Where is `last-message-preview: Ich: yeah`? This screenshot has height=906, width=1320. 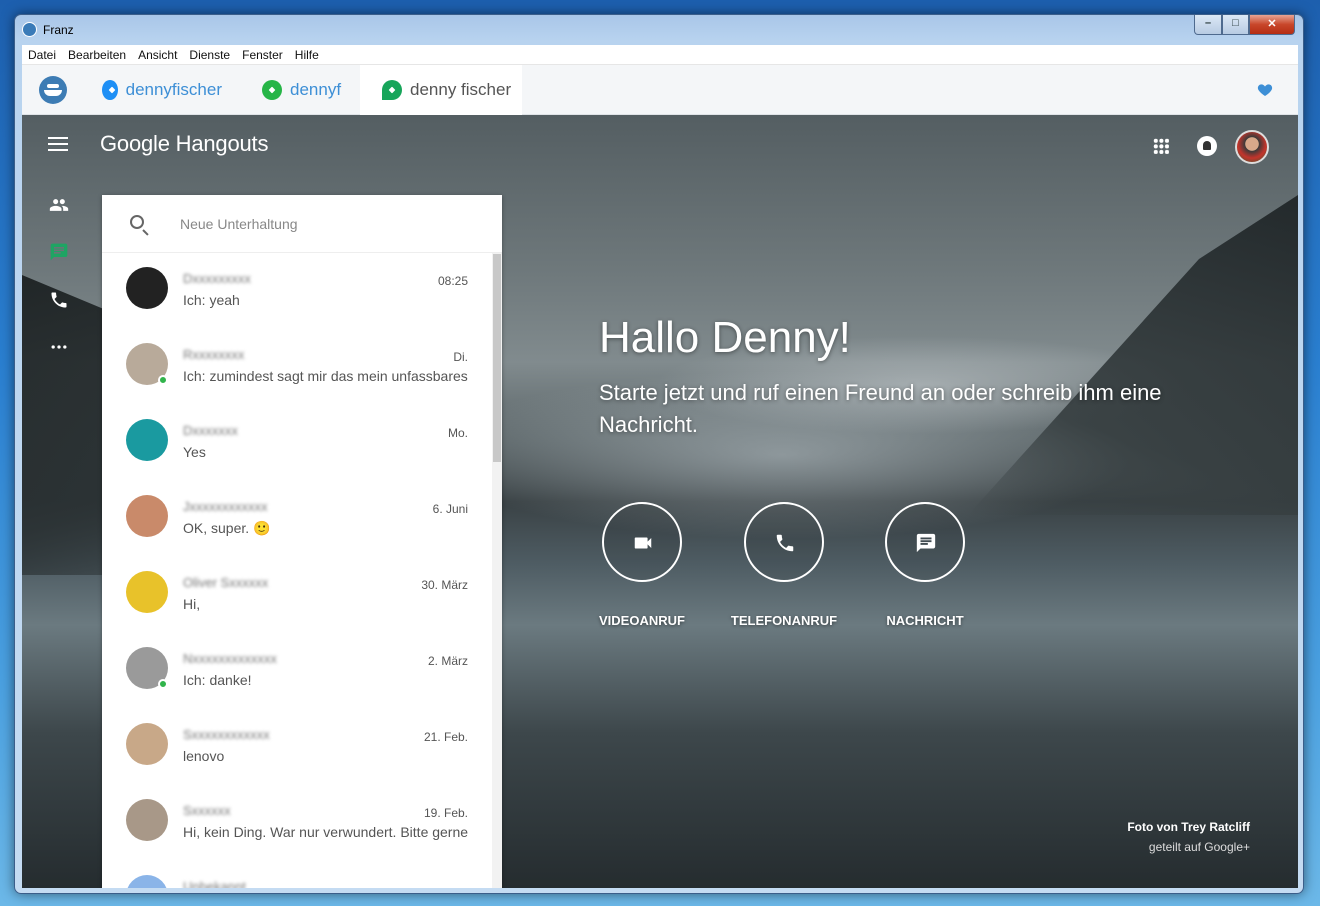 last-message-preview: Ich: yeah is located at coordinates (211, 300).